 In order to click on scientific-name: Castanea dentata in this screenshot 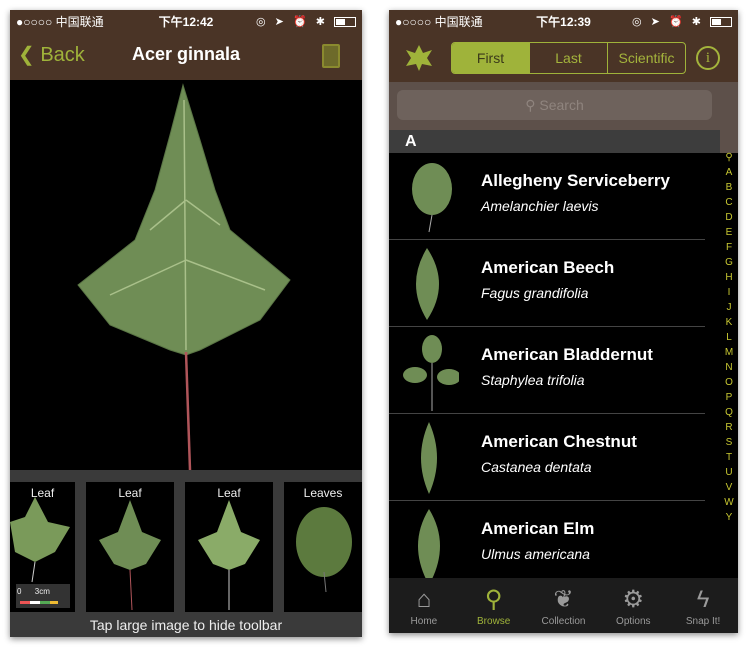, I will do `click(536, 467)`.